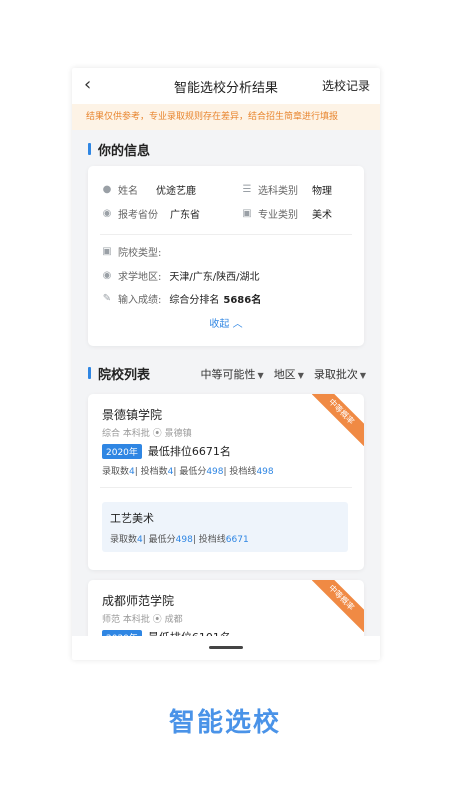  What do you see at coordinates (225, 527) in the screenshot?
I see `major-item: 工艺美术 录取数4| 最低分498| 投档线6671` at bounding box center [225, 527].